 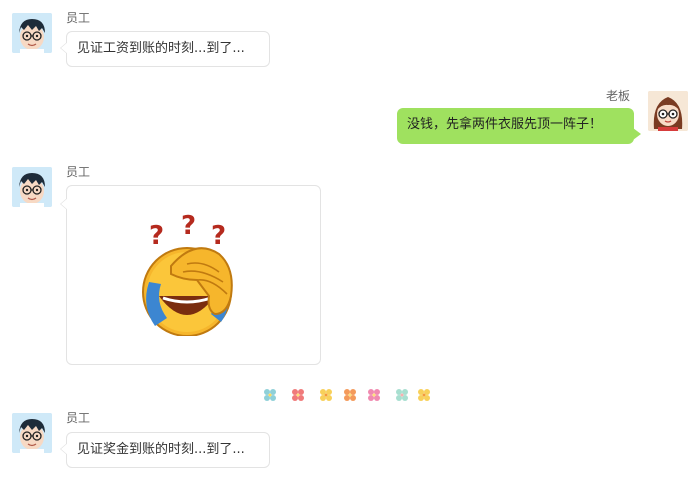 I want to click on image-message: ? ? ?, so click(x=190, y=275).